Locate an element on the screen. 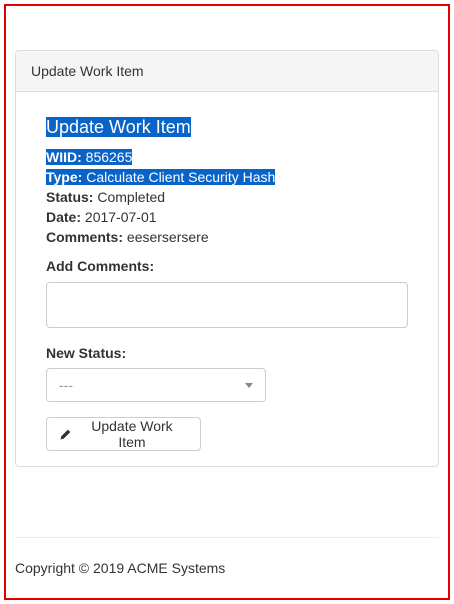  comments-value: eesersersere is located at coordinates (167, 237).